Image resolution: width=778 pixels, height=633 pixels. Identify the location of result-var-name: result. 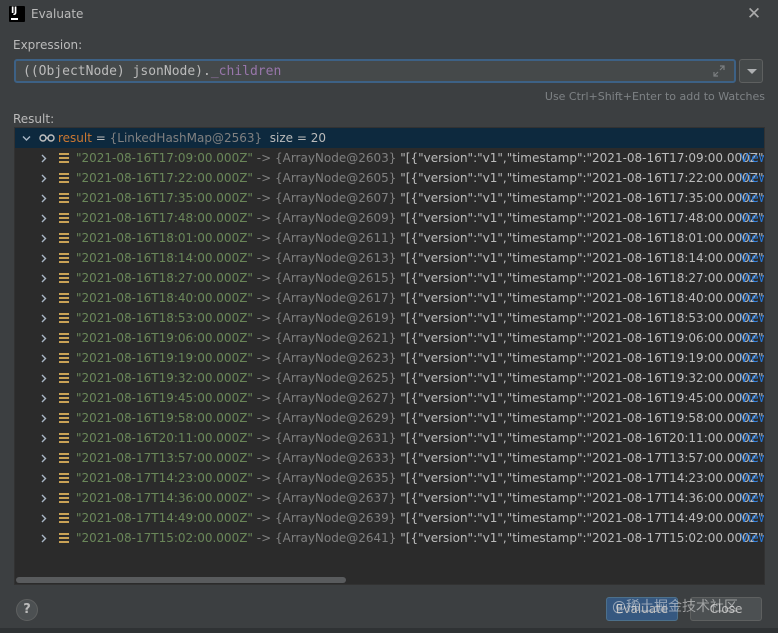
(75, 138).